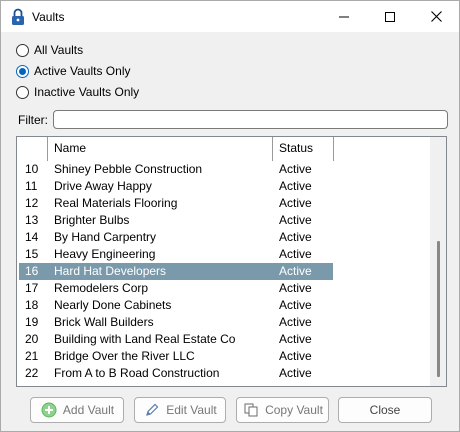 The height and width of the screenshot is (432, 460). Describe the element at coordinates (18, 16) in the screenshot. I see `padlock-icon` at that location.